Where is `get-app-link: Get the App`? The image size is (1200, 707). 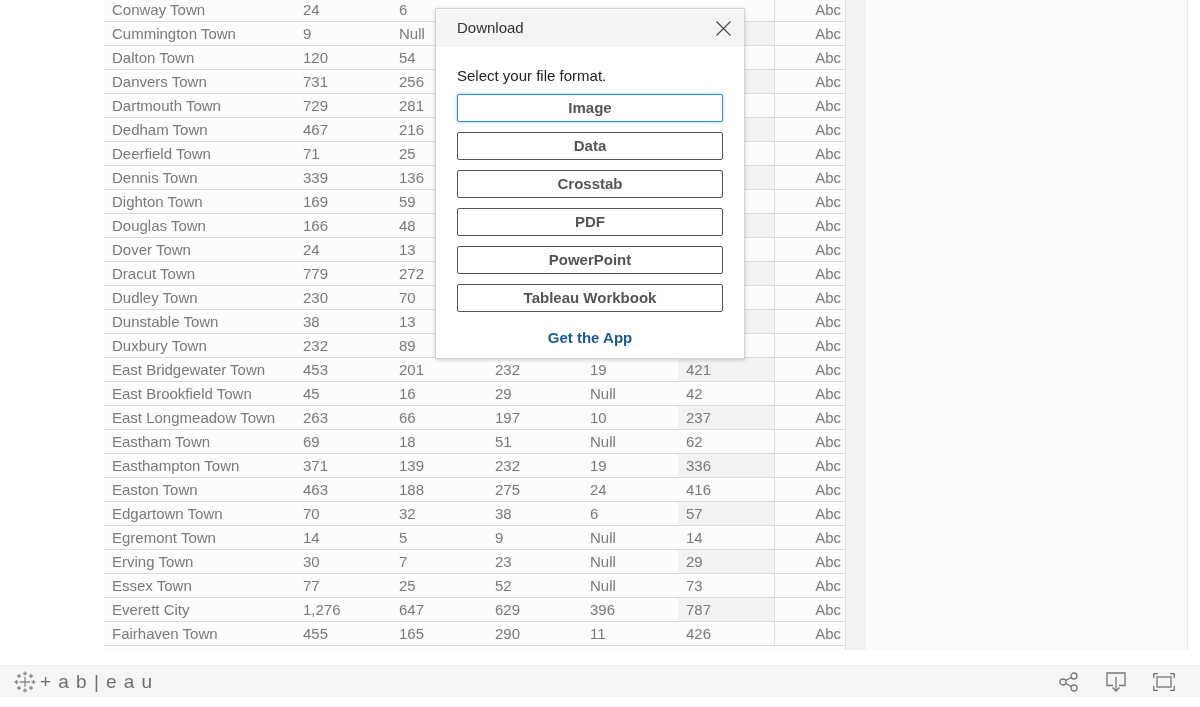
get-app-link: Get the App is located at coordinates (590, 338).